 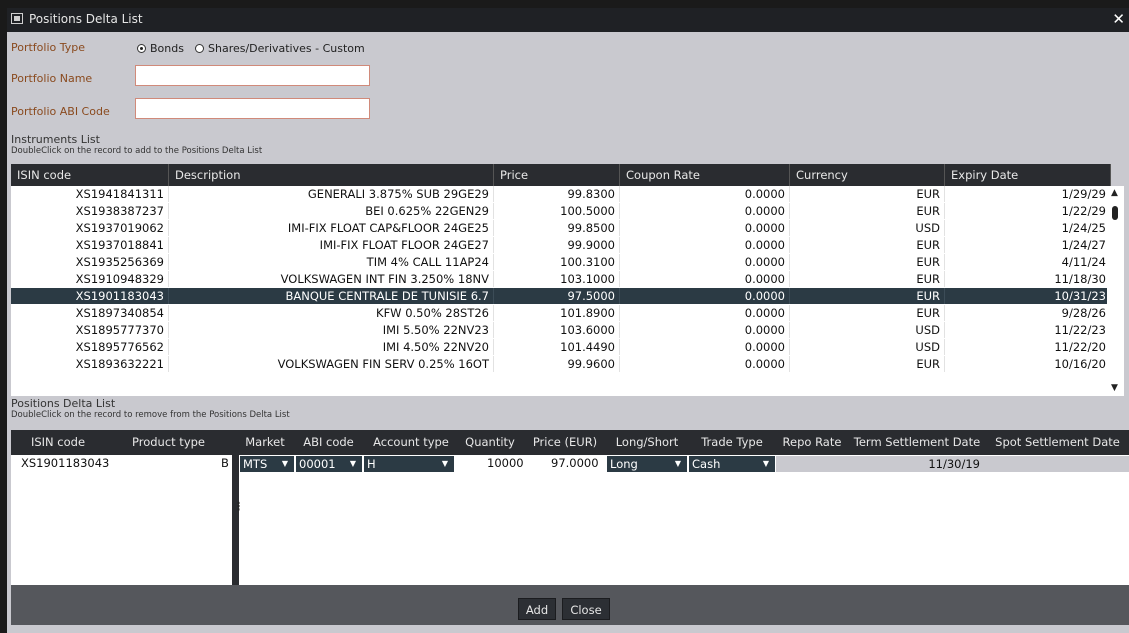 What do you see at coordinates (1028, 175) in the screenshot?
I see `col-expiry: Expiry Date` at bounding box center [1028, 175].